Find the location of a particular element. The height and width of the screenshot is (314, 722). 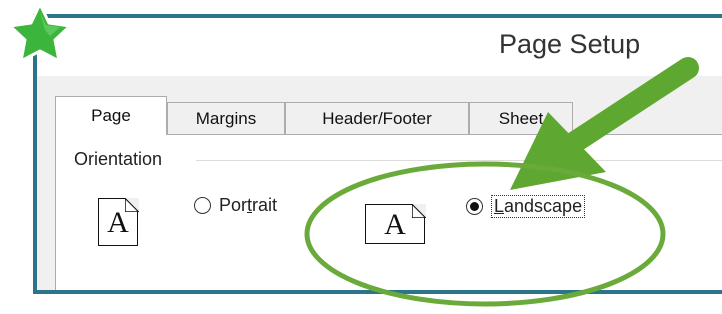

portrait-radio: Portrait is located at coordinates (235, 205).